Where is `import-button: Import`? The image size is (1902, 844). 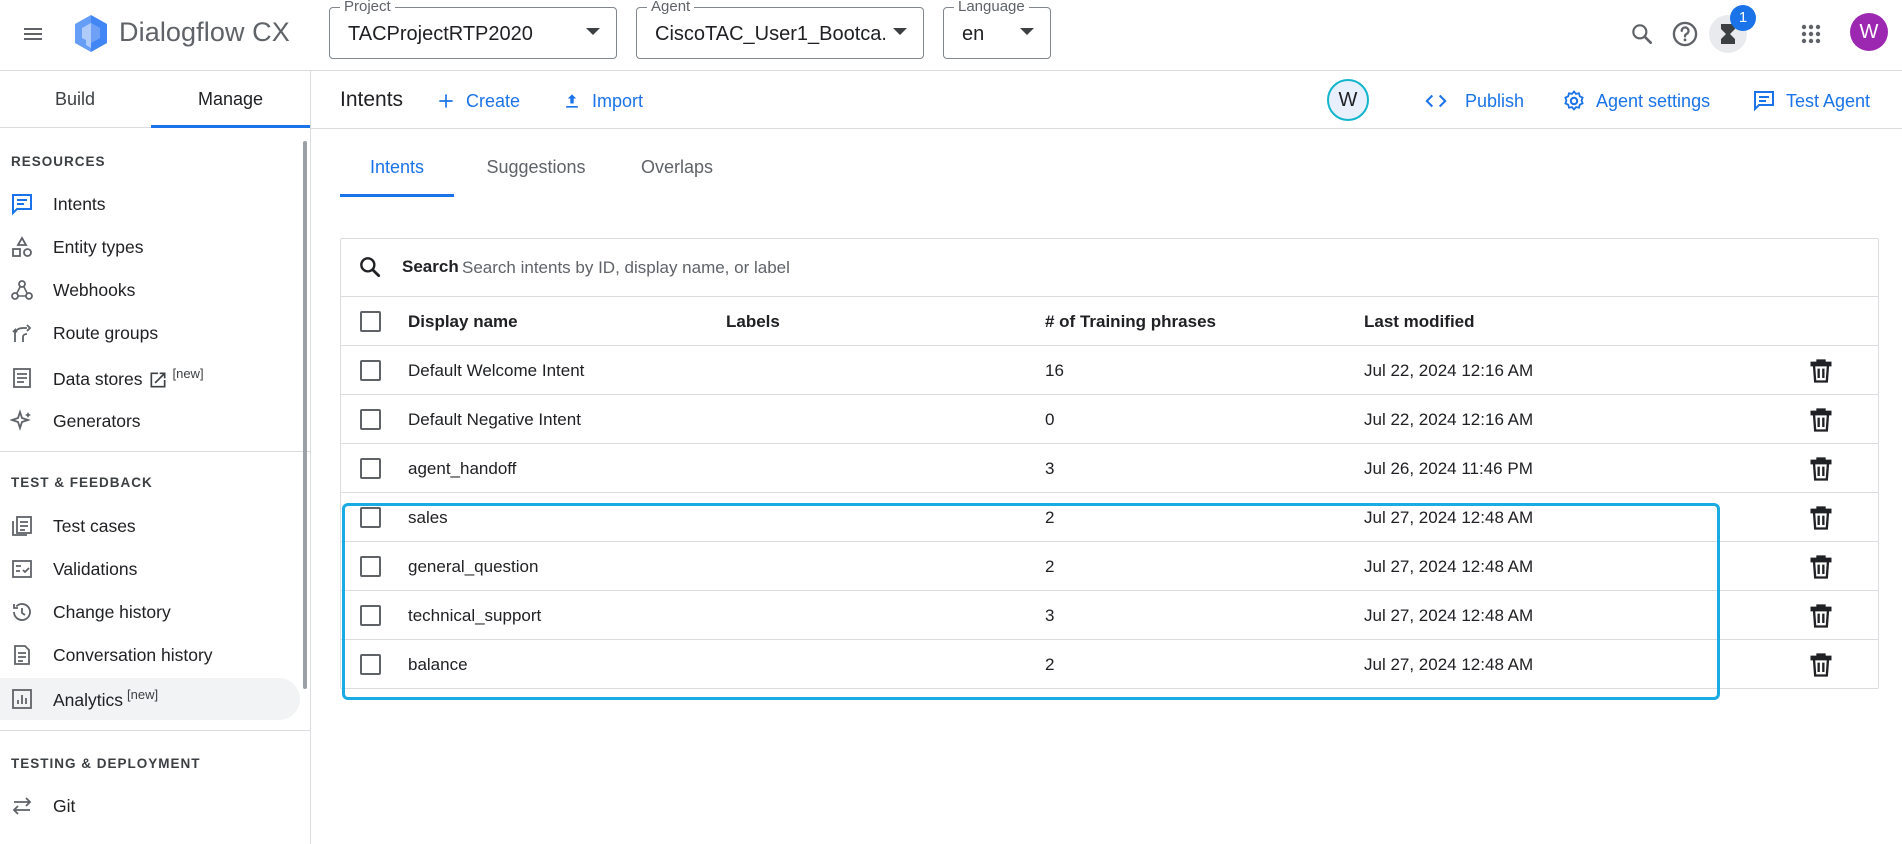
import-button: Import is located at coordinates (602, 101).